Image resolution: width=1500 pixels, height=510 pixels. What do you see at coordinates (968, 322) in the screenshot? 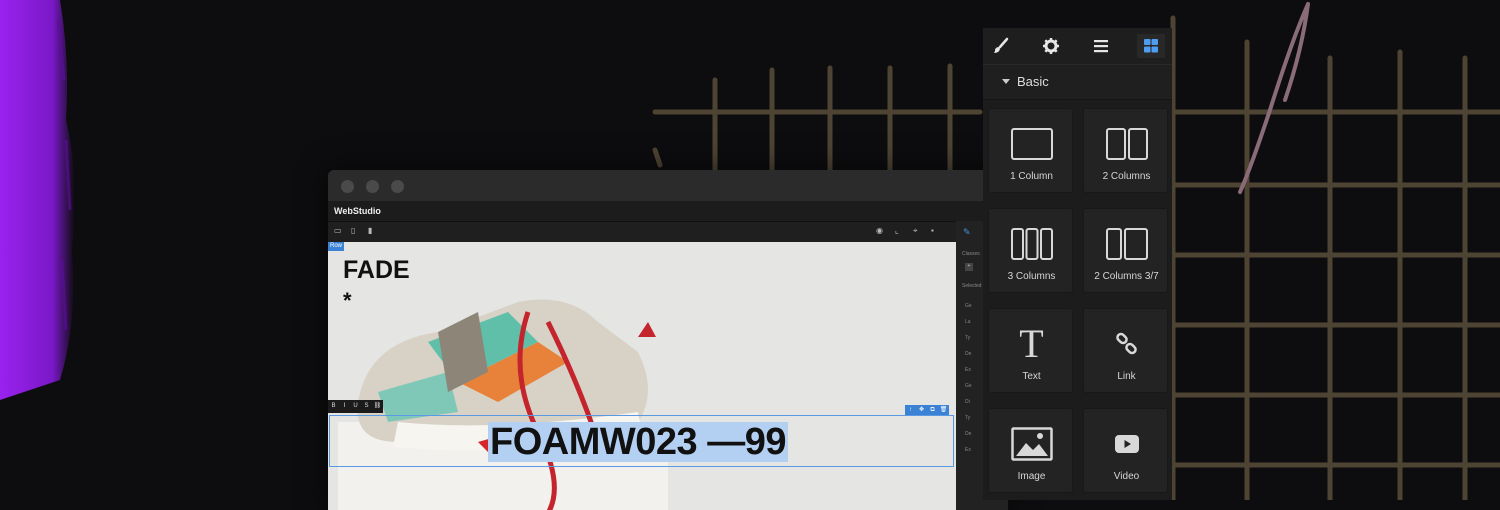
I see `sector-item: La` at bounding box center [968, 322].